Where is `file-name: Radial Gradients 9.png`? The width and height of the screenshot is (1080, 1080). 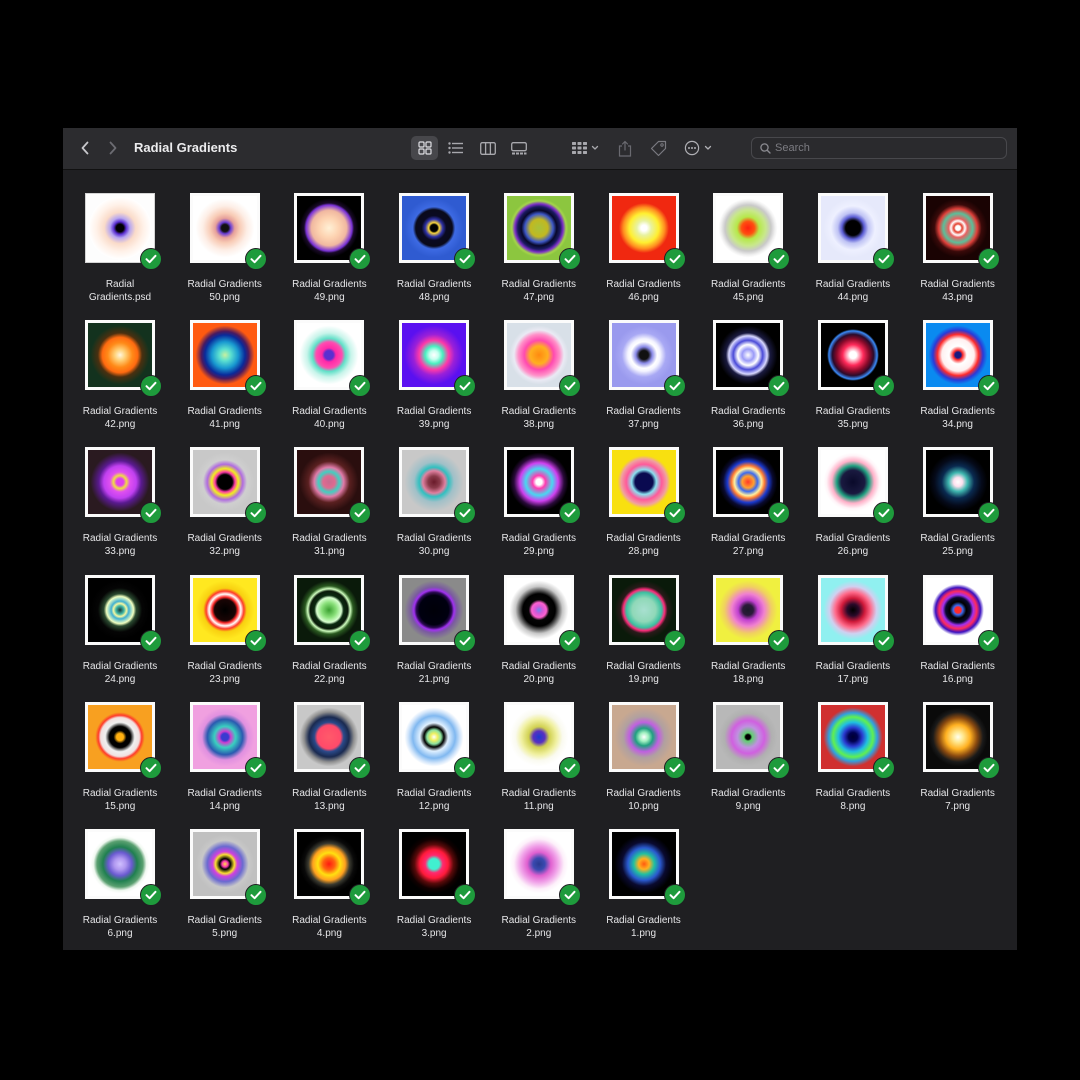 file-name: Radial Gradients 9.png is located at coordinates (748, 800).